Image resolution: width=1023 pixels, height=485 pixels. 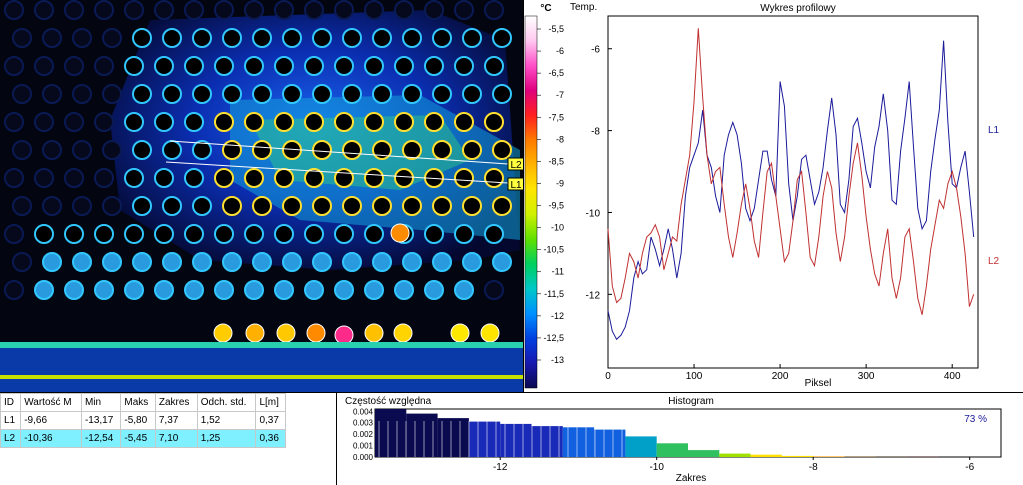 I want to click on stats-header-cell: Zakres, so click(x=176, y=402).